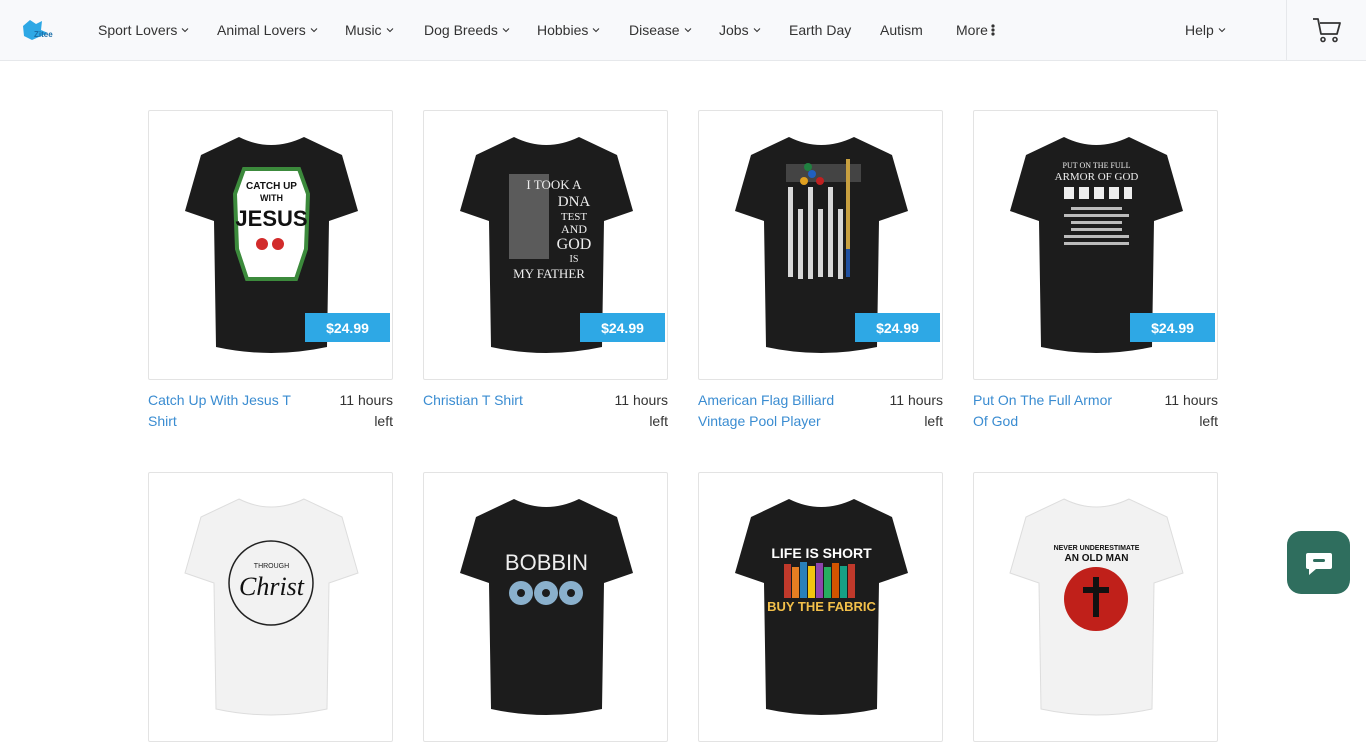  Describe the element at coordinates (370, 30) in the screenshot. I see `nav-music: Music` at that location.